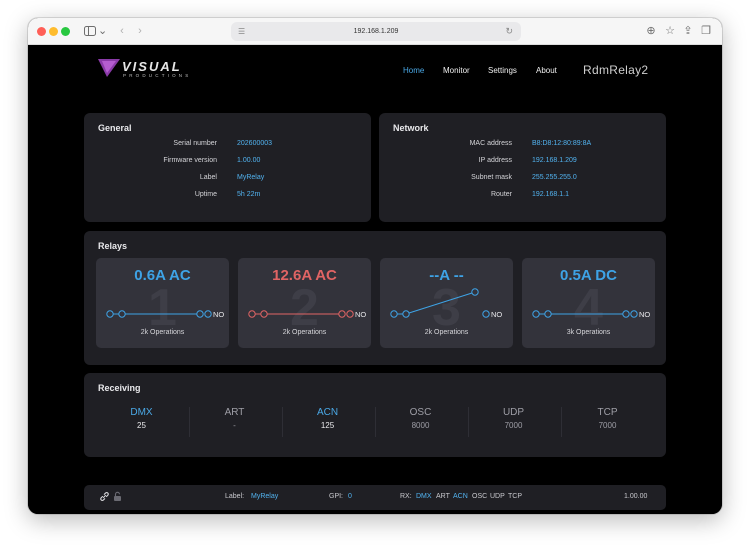 The width and height of the screenshot is (750, 552). I want to click on lock-icon, so click(117, 497).